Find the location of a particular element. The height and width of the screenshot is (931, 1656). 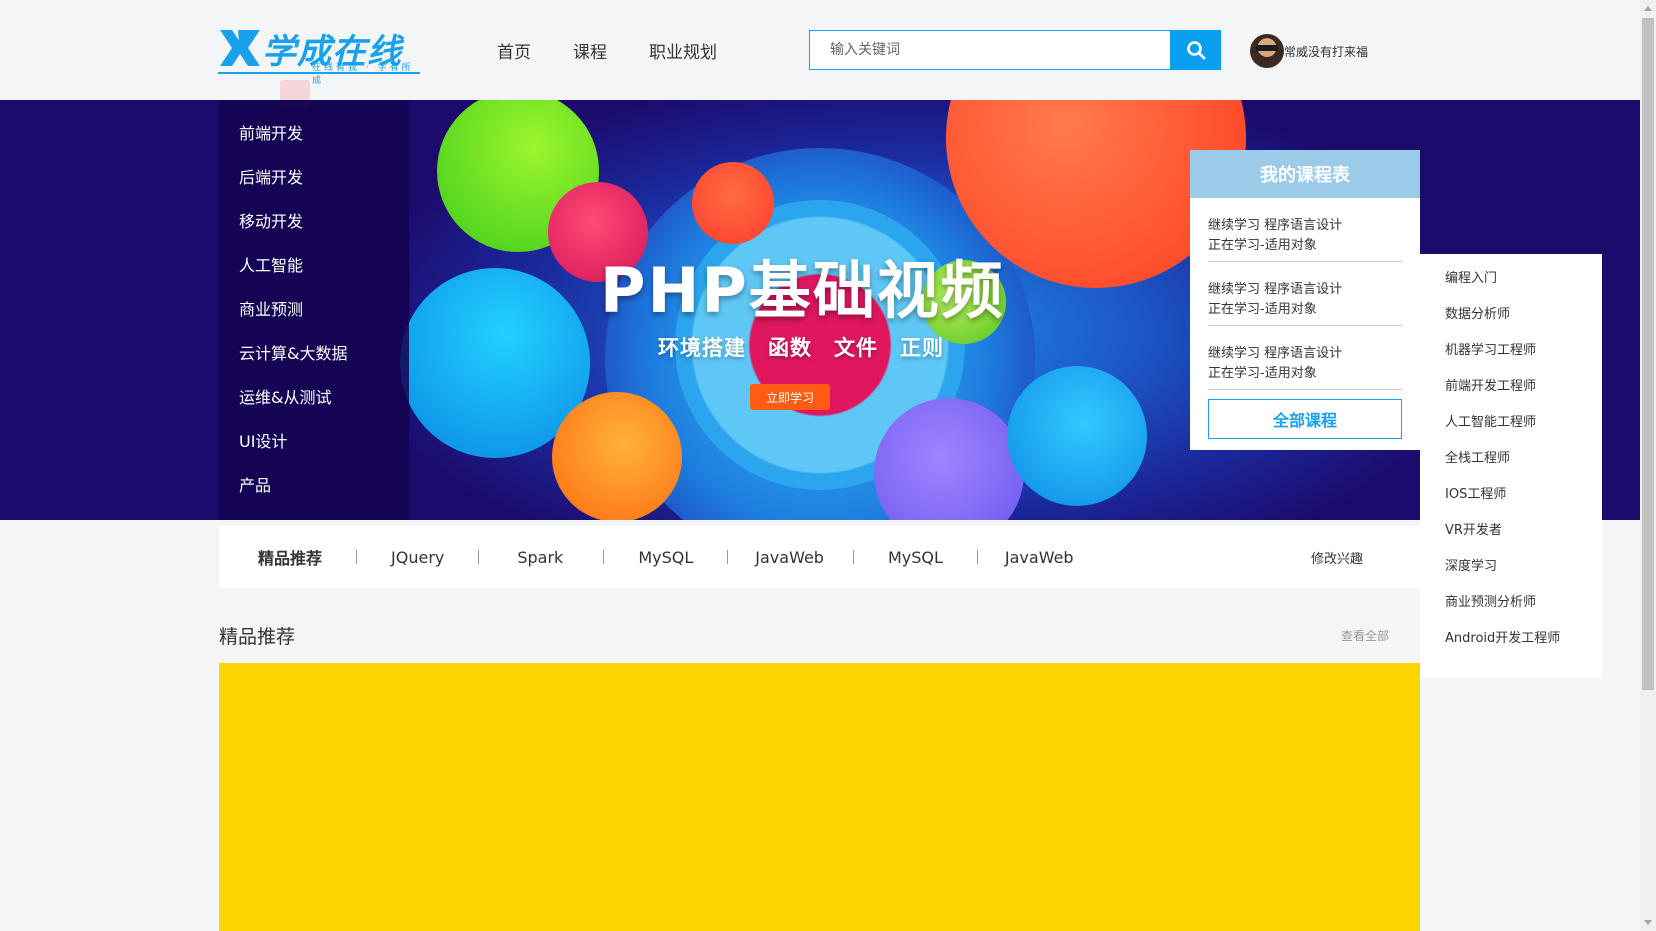

user-info: 常威没有打来福 is located at coordinates (1309, 51).